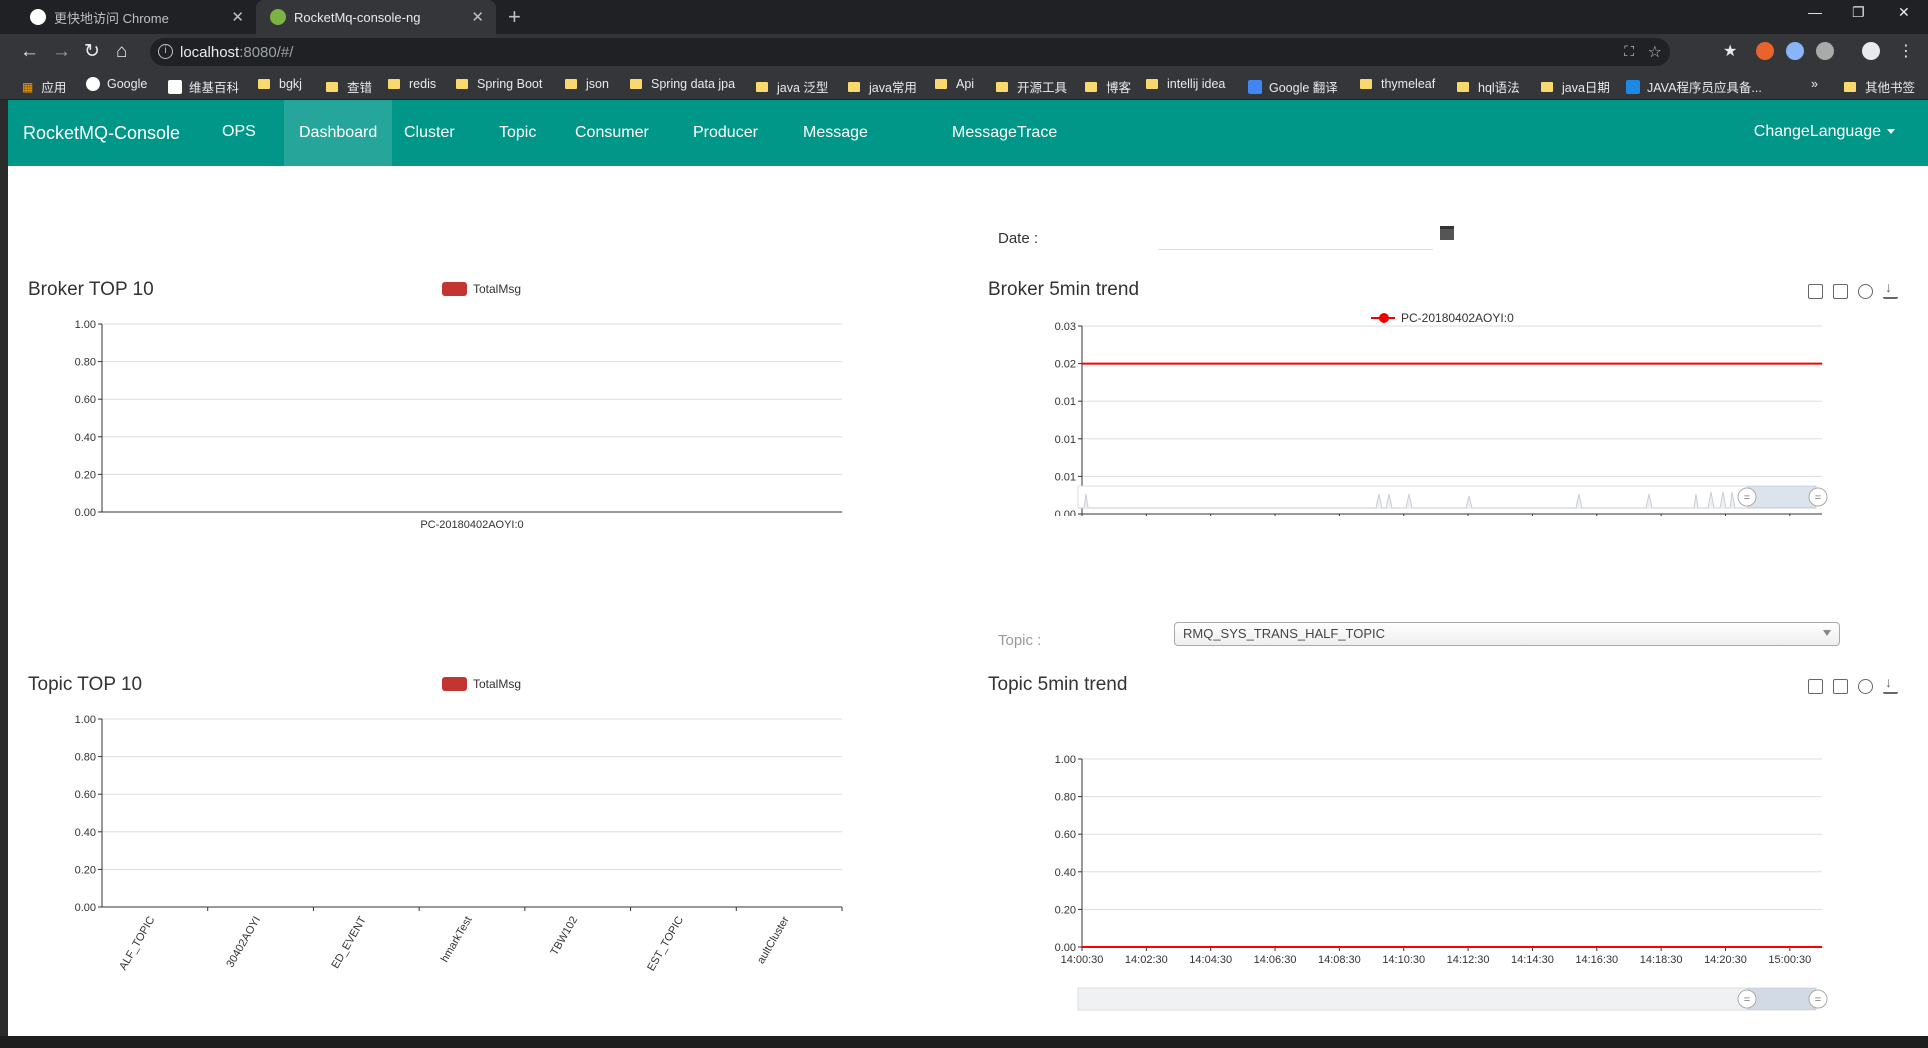 The height and width of the screenshot is (1048, 1928). Describe the element at coordinates (1295, 233) in the screenshot. I see `date-input` at that location.